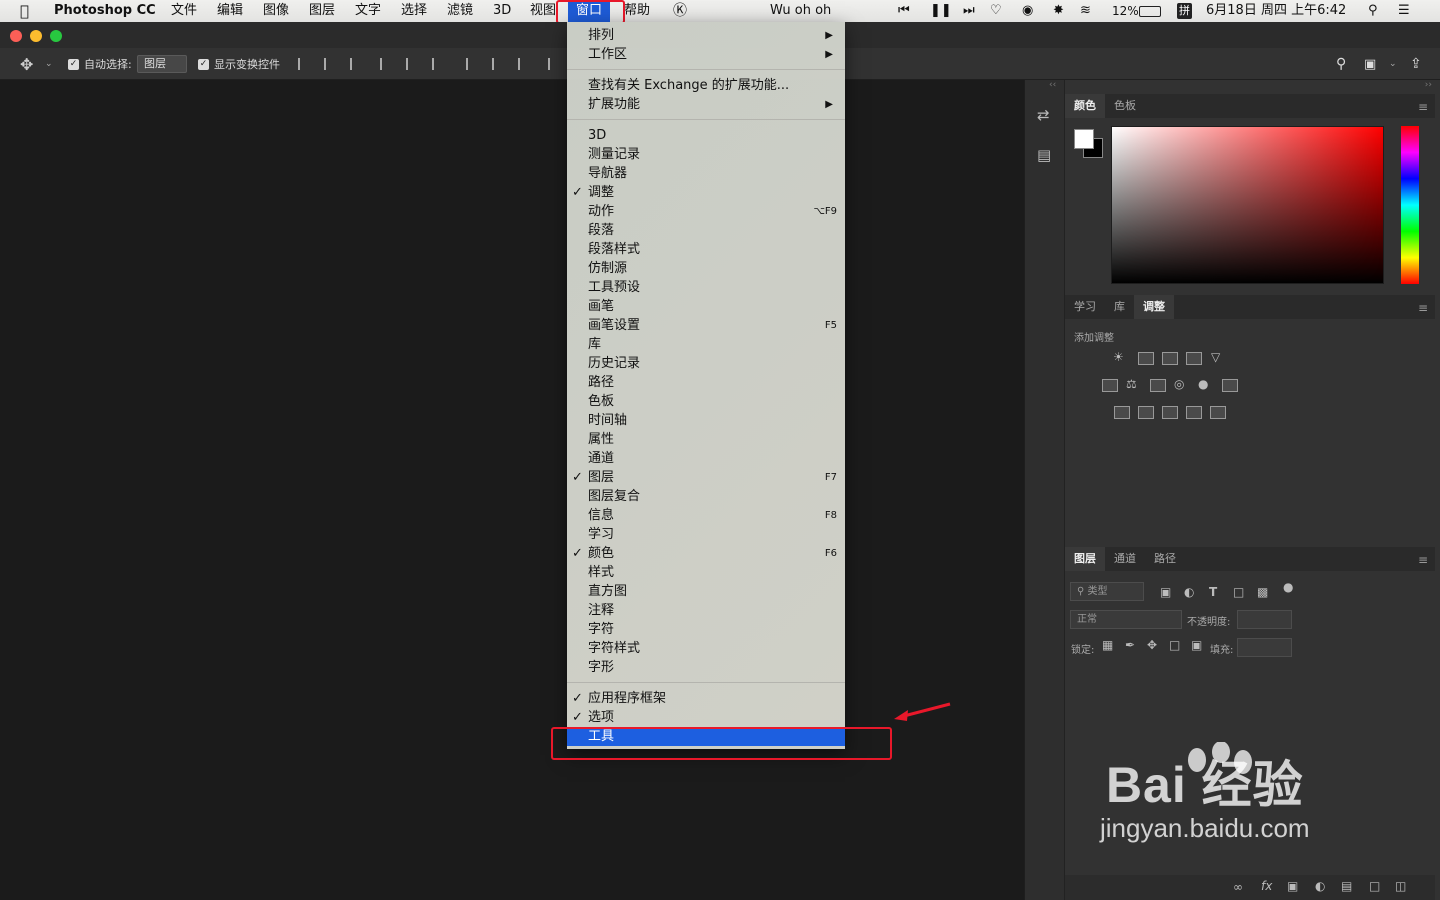 The image size is (1440, 900). What do you see at coordinates (1266, 886) in the screenshot?
I see `layer-style-icon: fx` at bounding box center [1266, 886].